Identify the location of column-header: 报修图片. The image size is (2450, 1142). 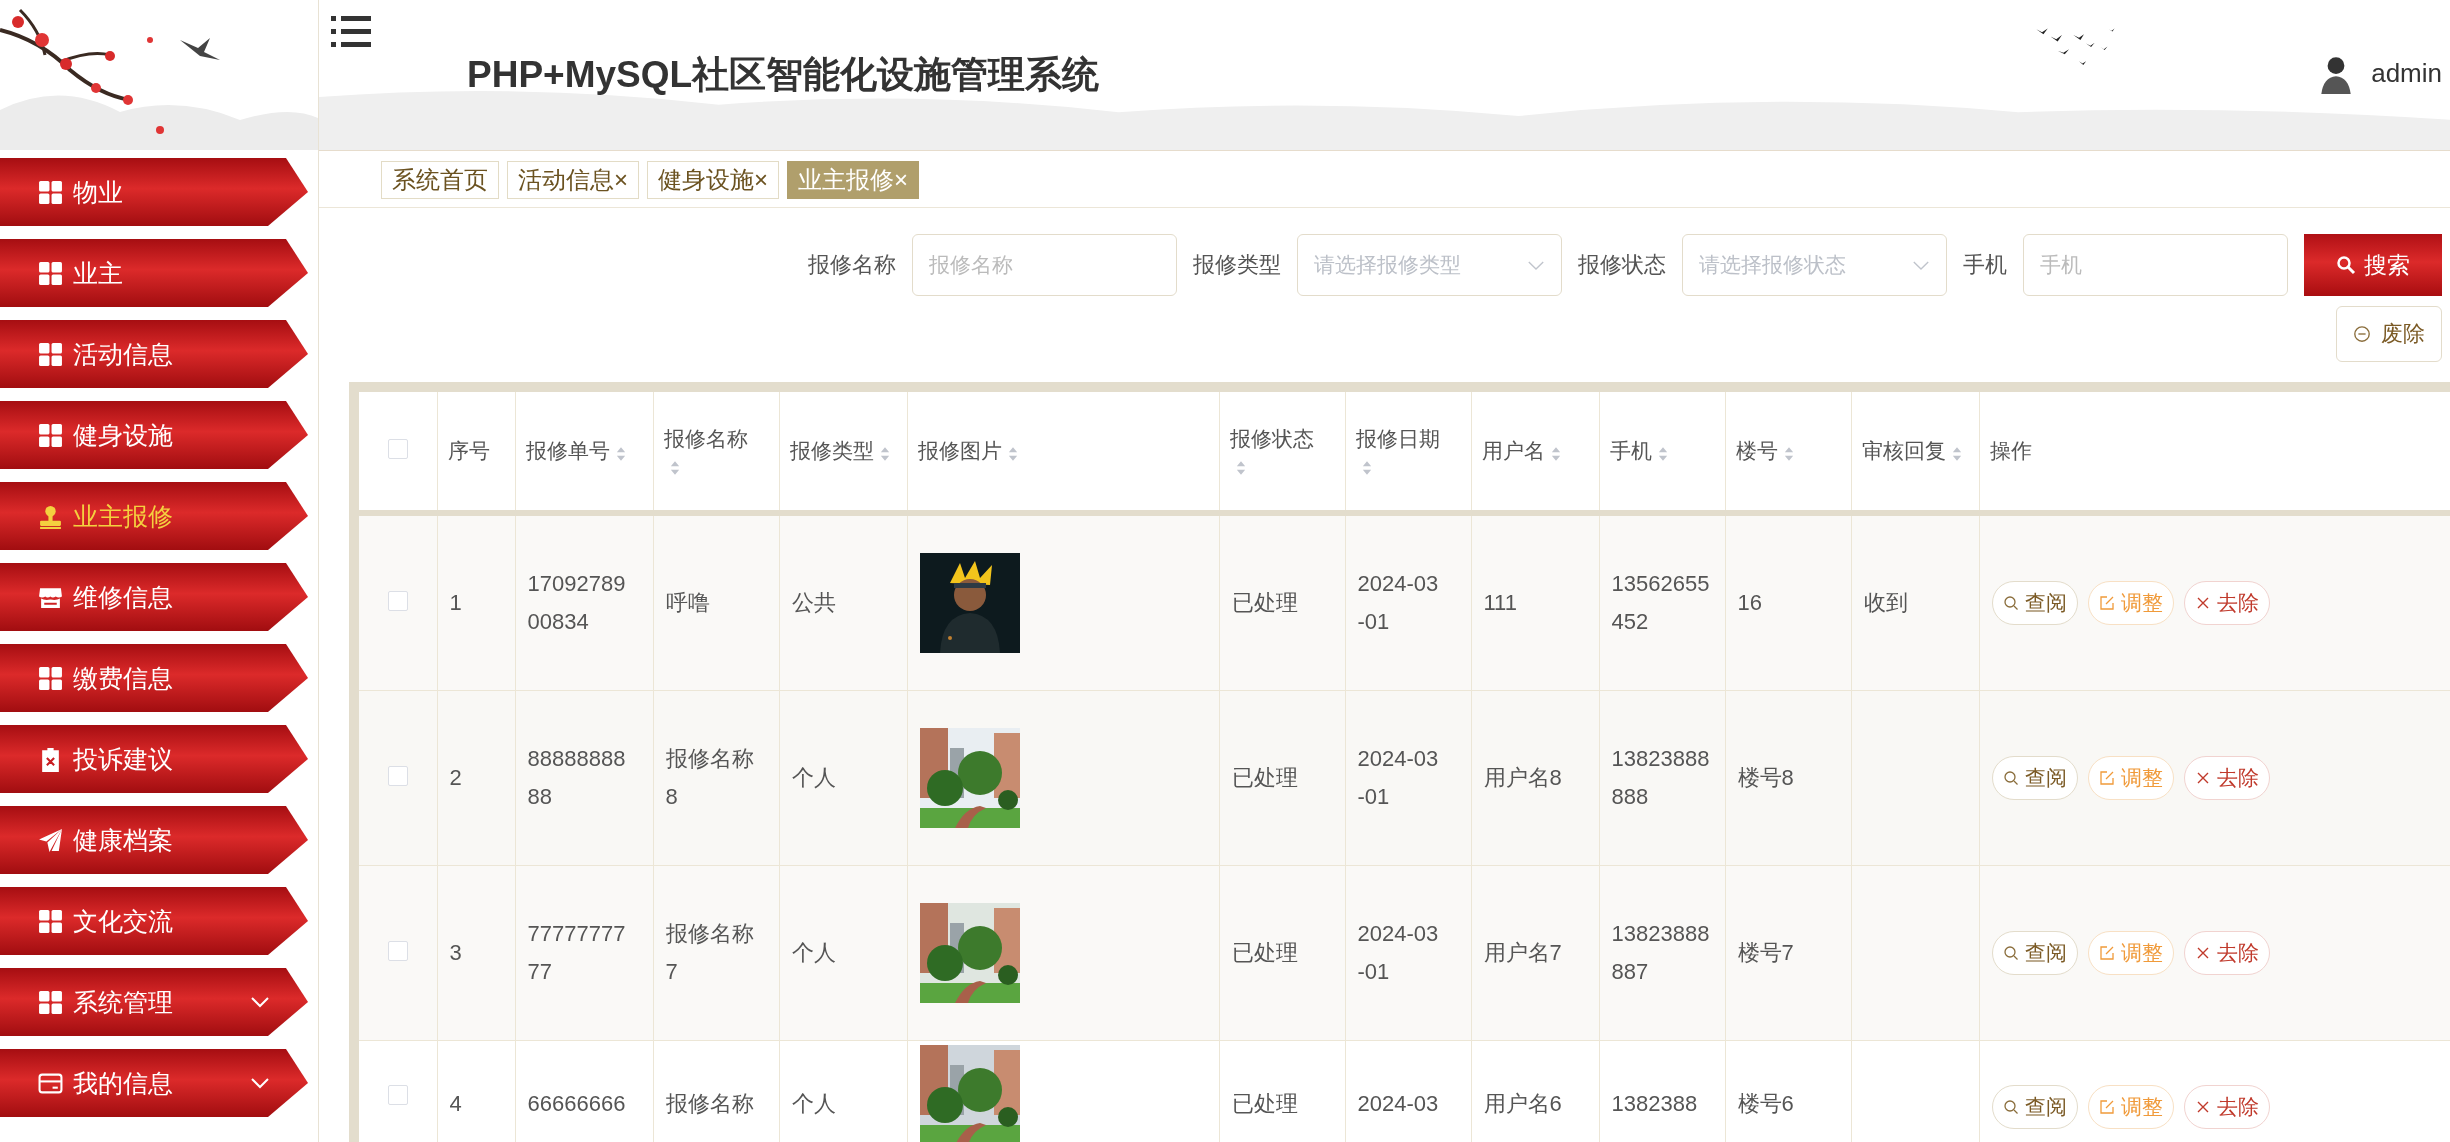
(959, 450).